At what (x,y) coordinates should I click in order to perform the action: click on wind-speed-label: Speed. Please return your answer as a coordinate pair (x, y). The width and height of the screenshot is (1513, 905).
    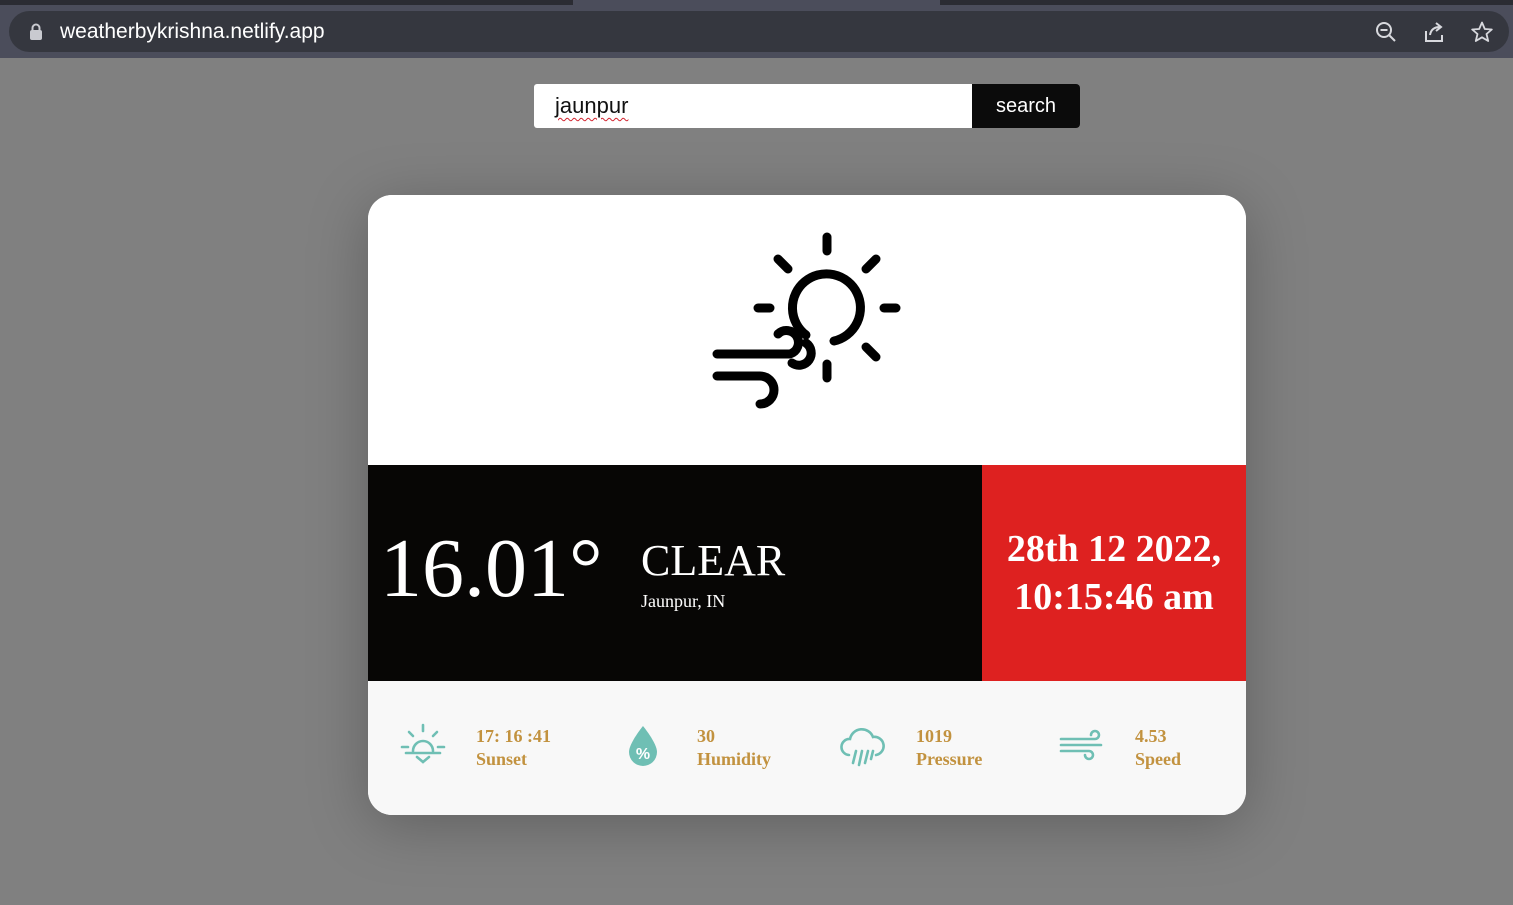
    Looking at the image, I should click on (1158, 759).